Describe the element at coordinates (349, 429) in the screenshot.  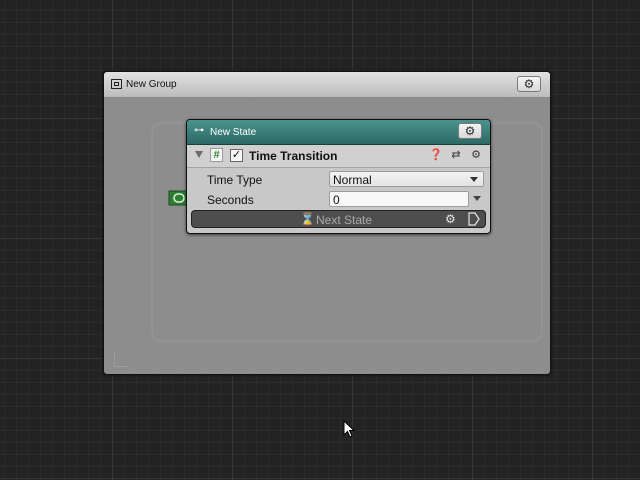
I see `mouse-cursor-icon` at that location.